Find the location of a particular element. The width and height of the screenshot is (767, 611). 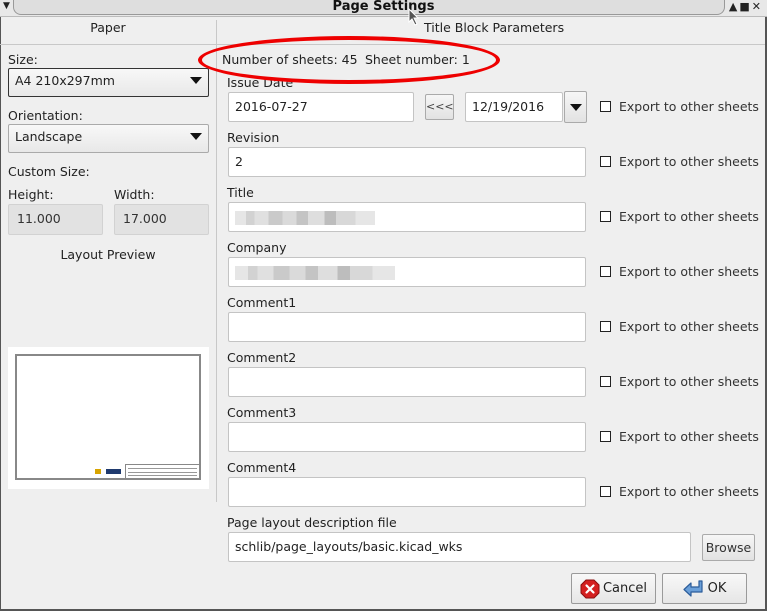

layout-file-label: Page layout description file is located at coordinates (312, 522).